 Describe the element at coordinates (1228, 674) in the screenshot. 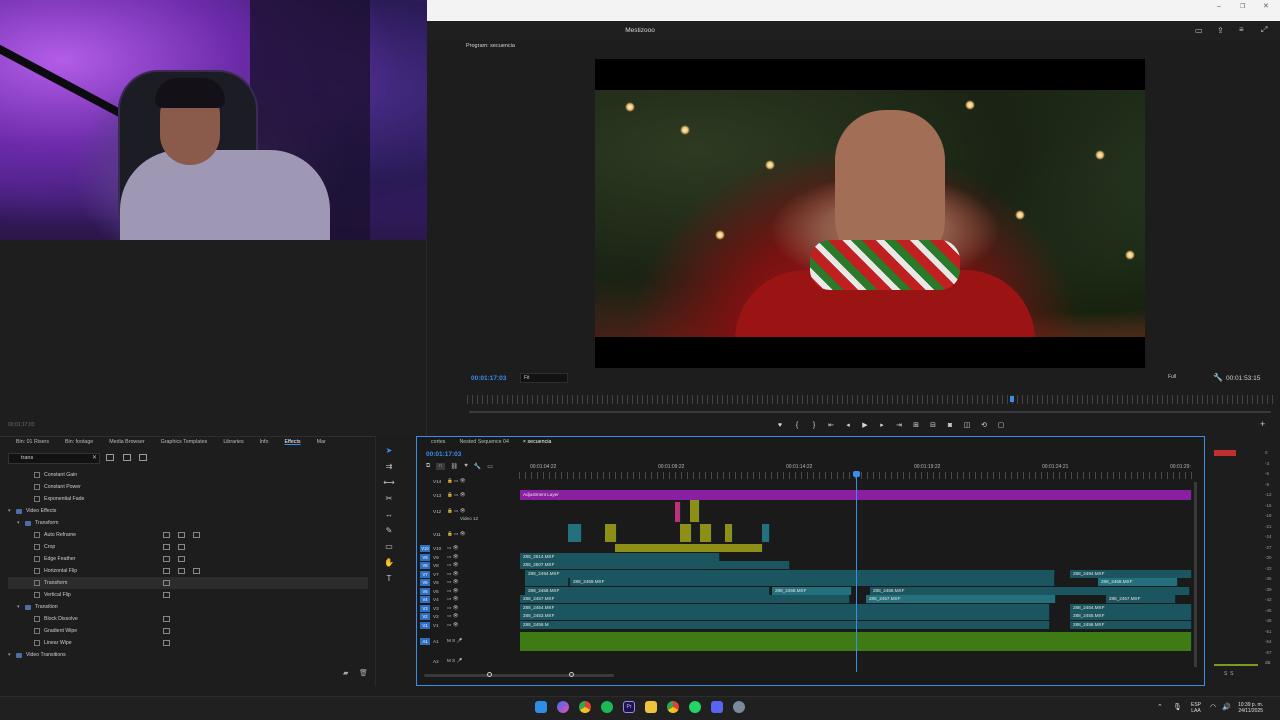

I see `meter-solo-labels: S S` at that location.